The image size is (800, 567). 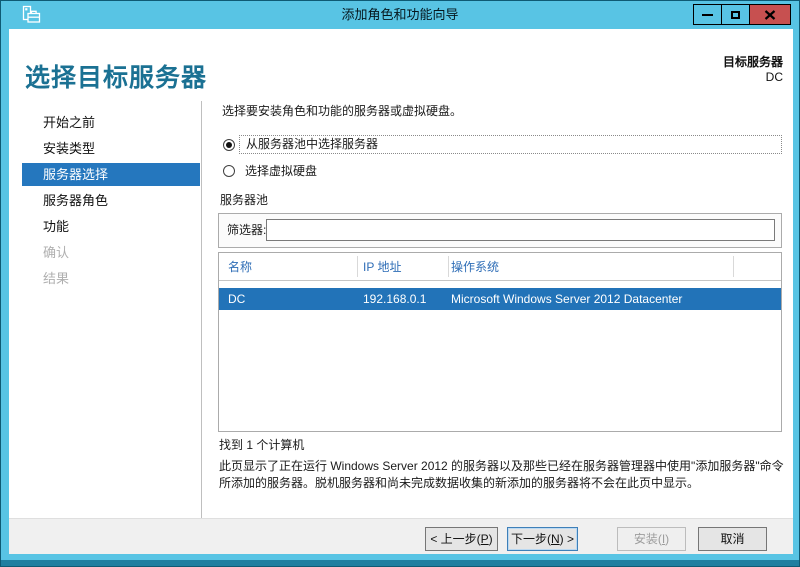 I want to click on radio-select-from-pool, so click(x=229, y=144).